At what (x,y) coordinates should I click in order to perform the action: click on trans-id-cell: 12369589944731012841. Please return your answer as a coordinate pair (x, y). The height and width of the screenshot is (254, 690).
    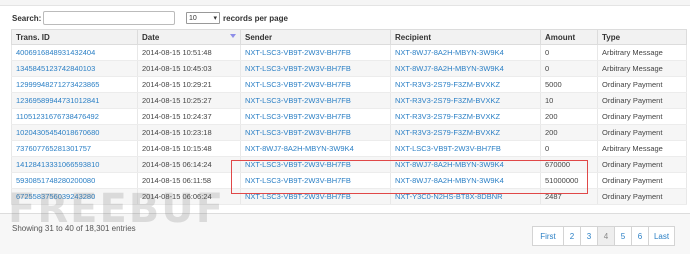
    Looking at the image, I should click on (74, 100).